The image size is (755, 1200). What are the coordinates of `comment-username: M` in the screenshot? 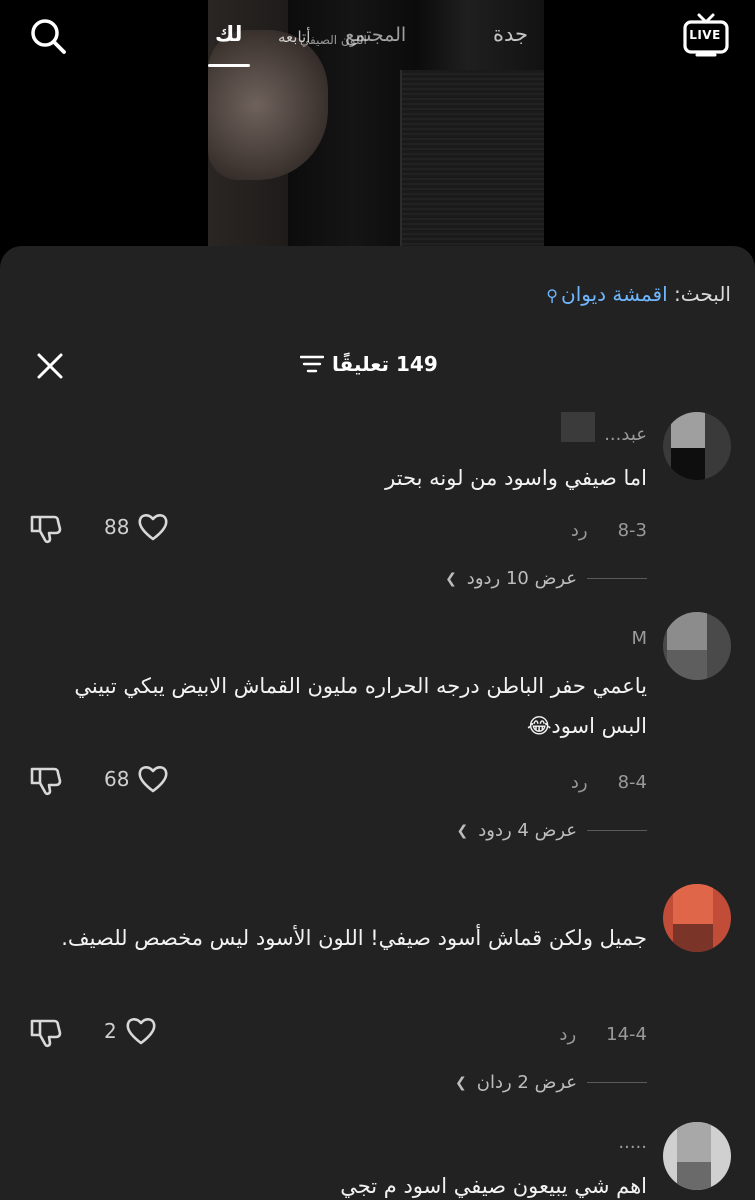 It's located at (639, 638).